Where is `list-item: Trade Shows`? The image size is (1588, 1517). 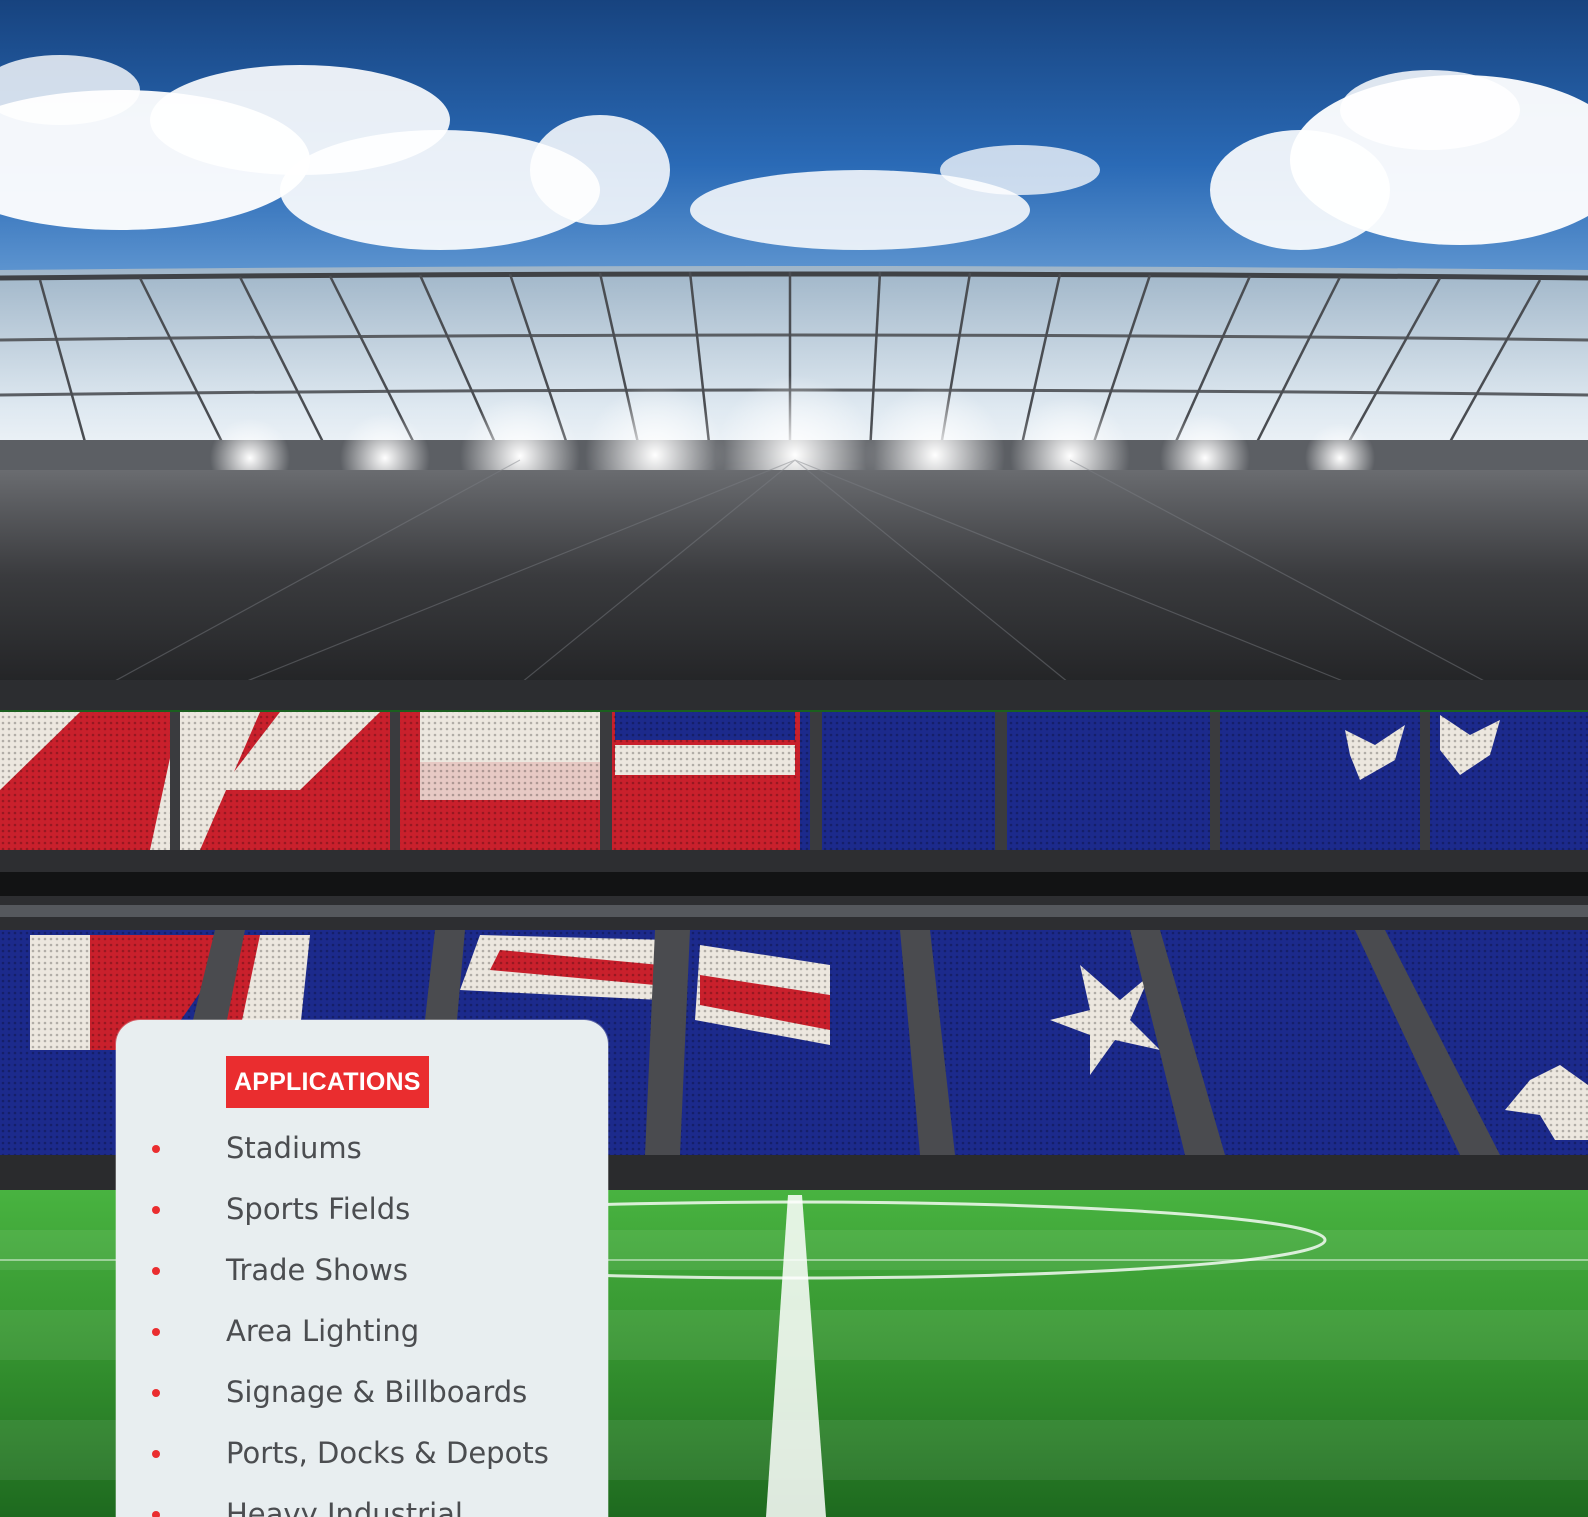 list-item: Trade Shows is located at coordinates (332, 1277).